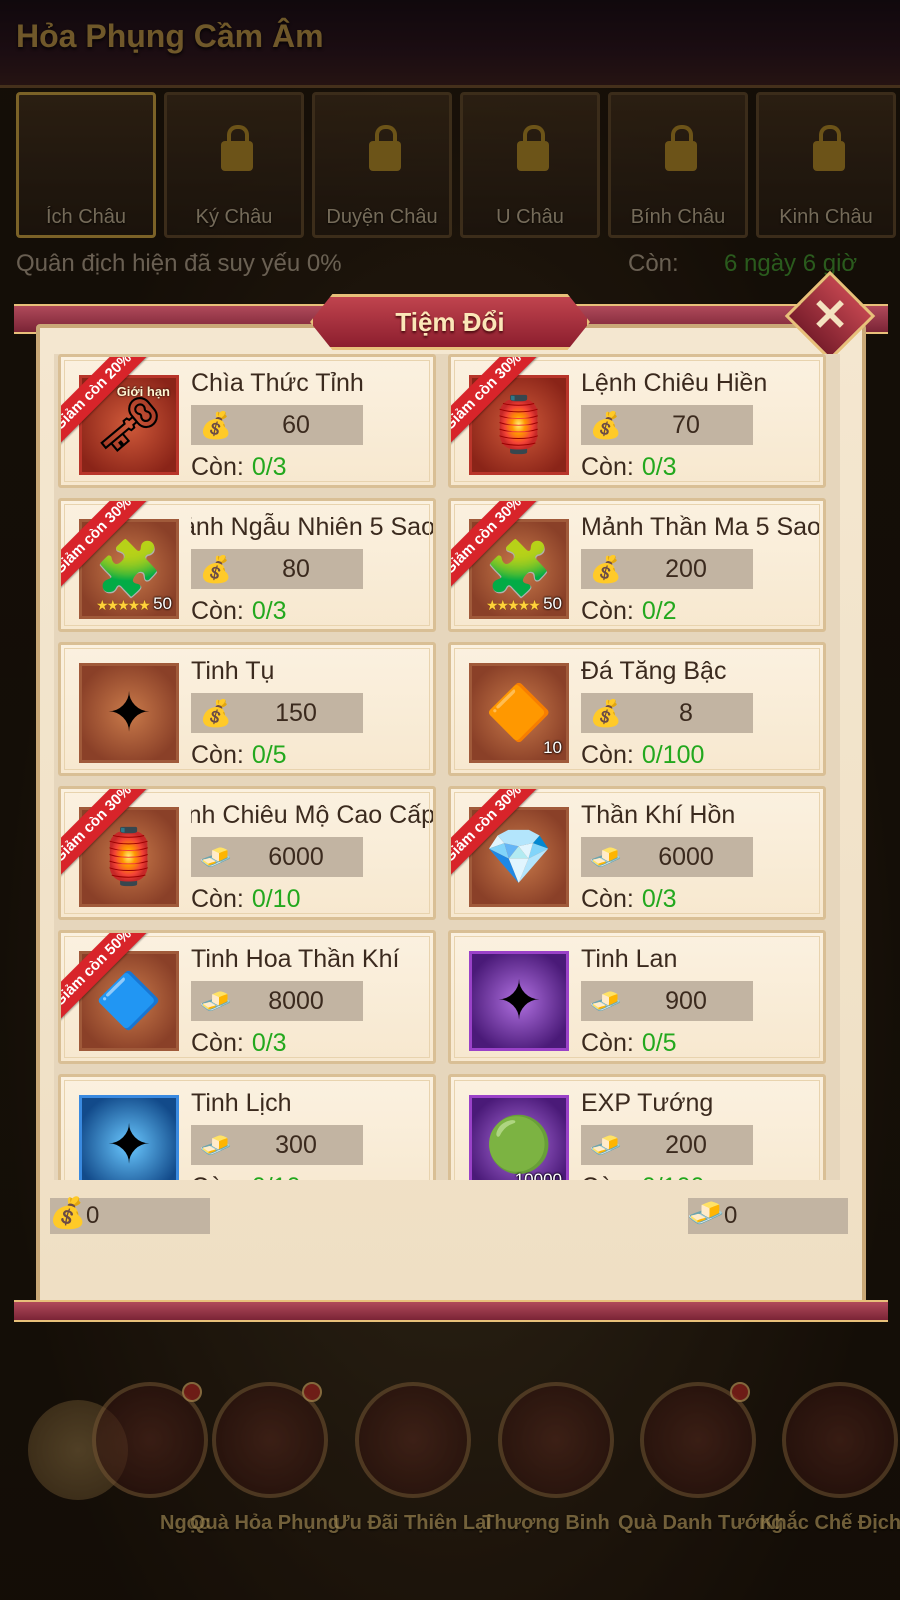 The image size is (900, 1600). I want to click on modal-title: Tiệm Đổi, so click(450, 322).